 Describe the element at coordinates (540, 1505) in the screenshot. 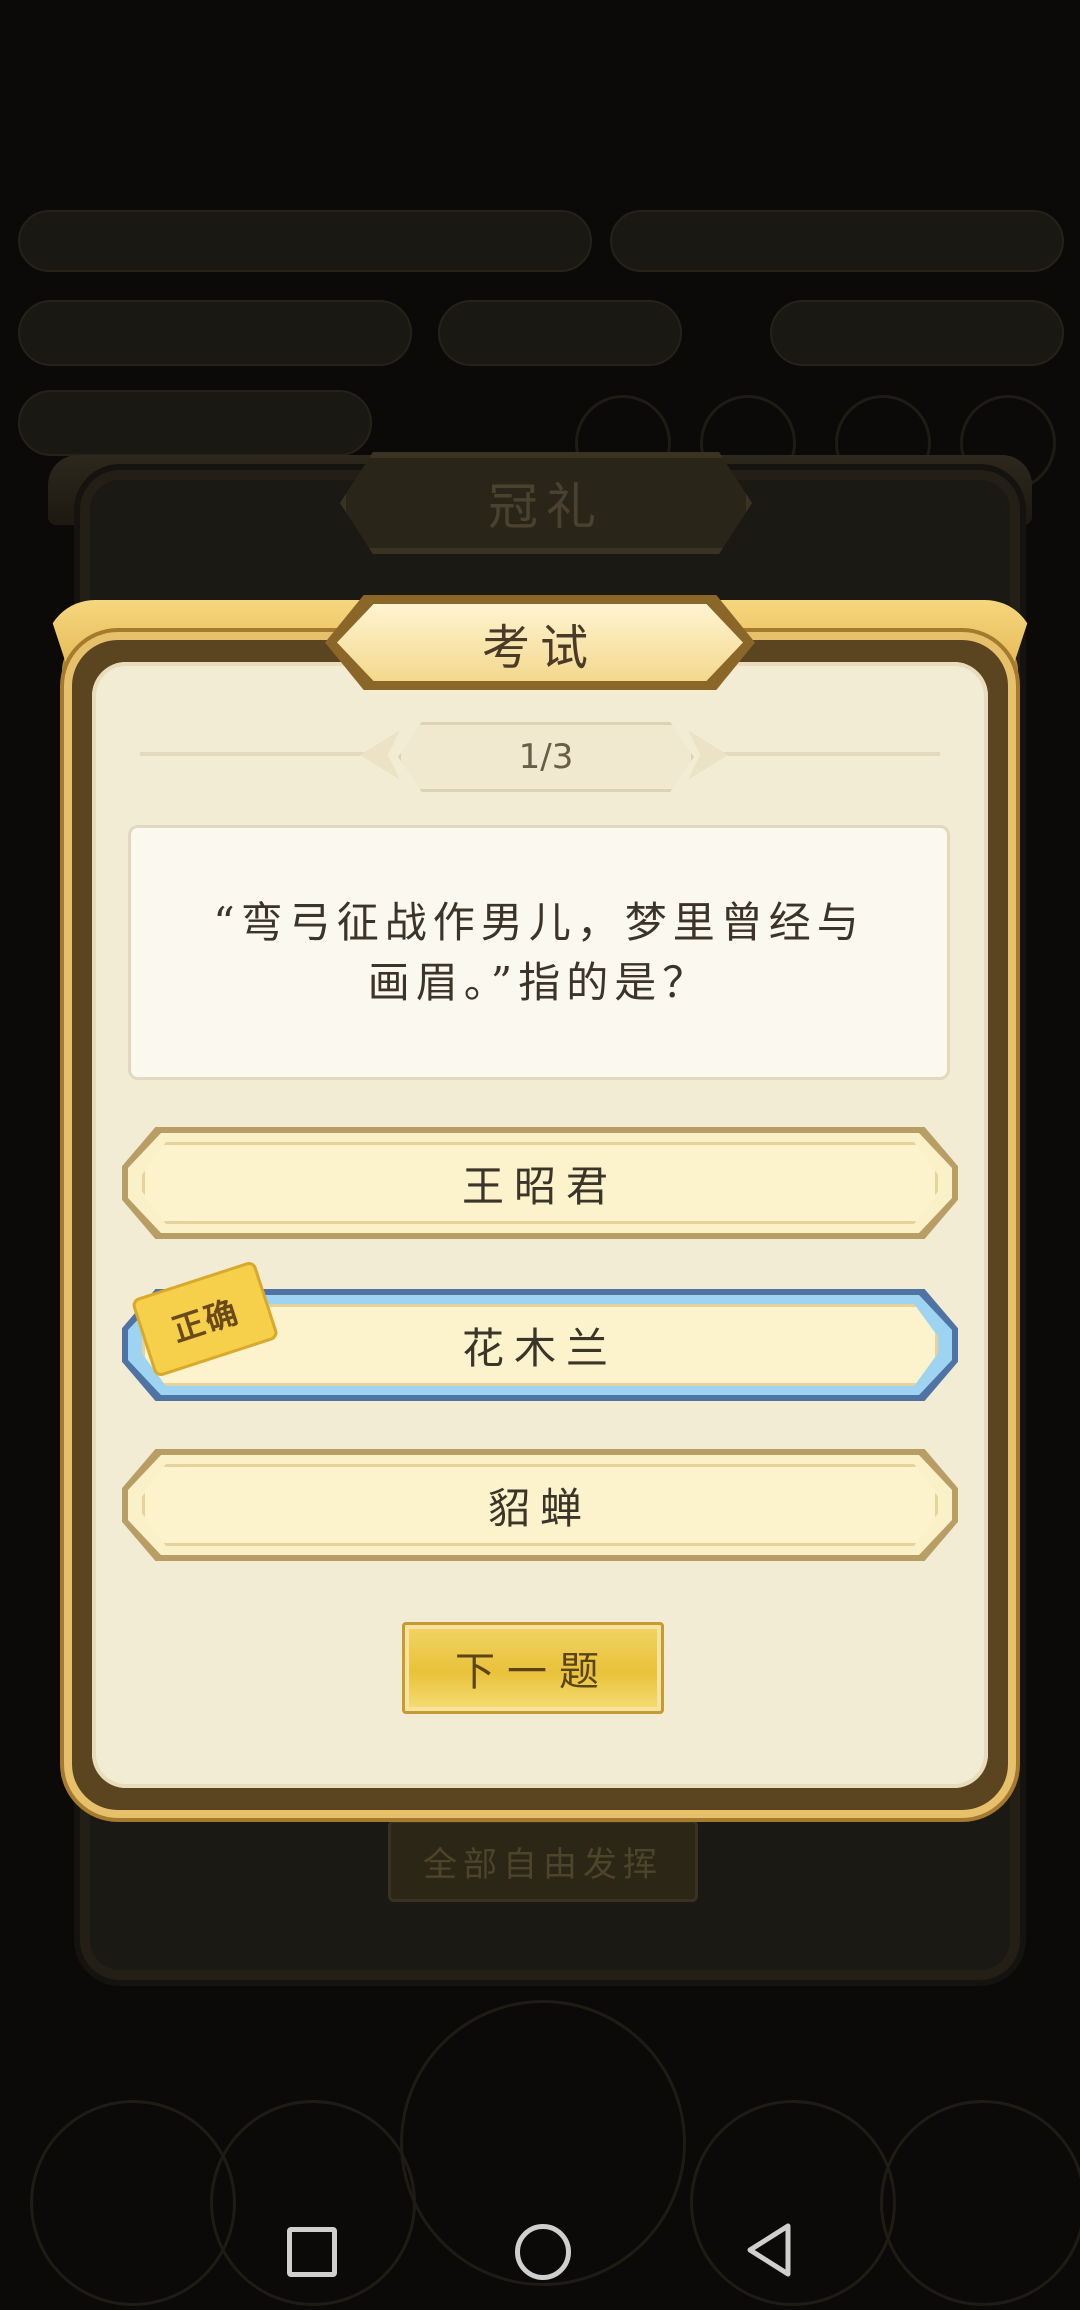

I see `option-3-button: 貂蝉` at that location.